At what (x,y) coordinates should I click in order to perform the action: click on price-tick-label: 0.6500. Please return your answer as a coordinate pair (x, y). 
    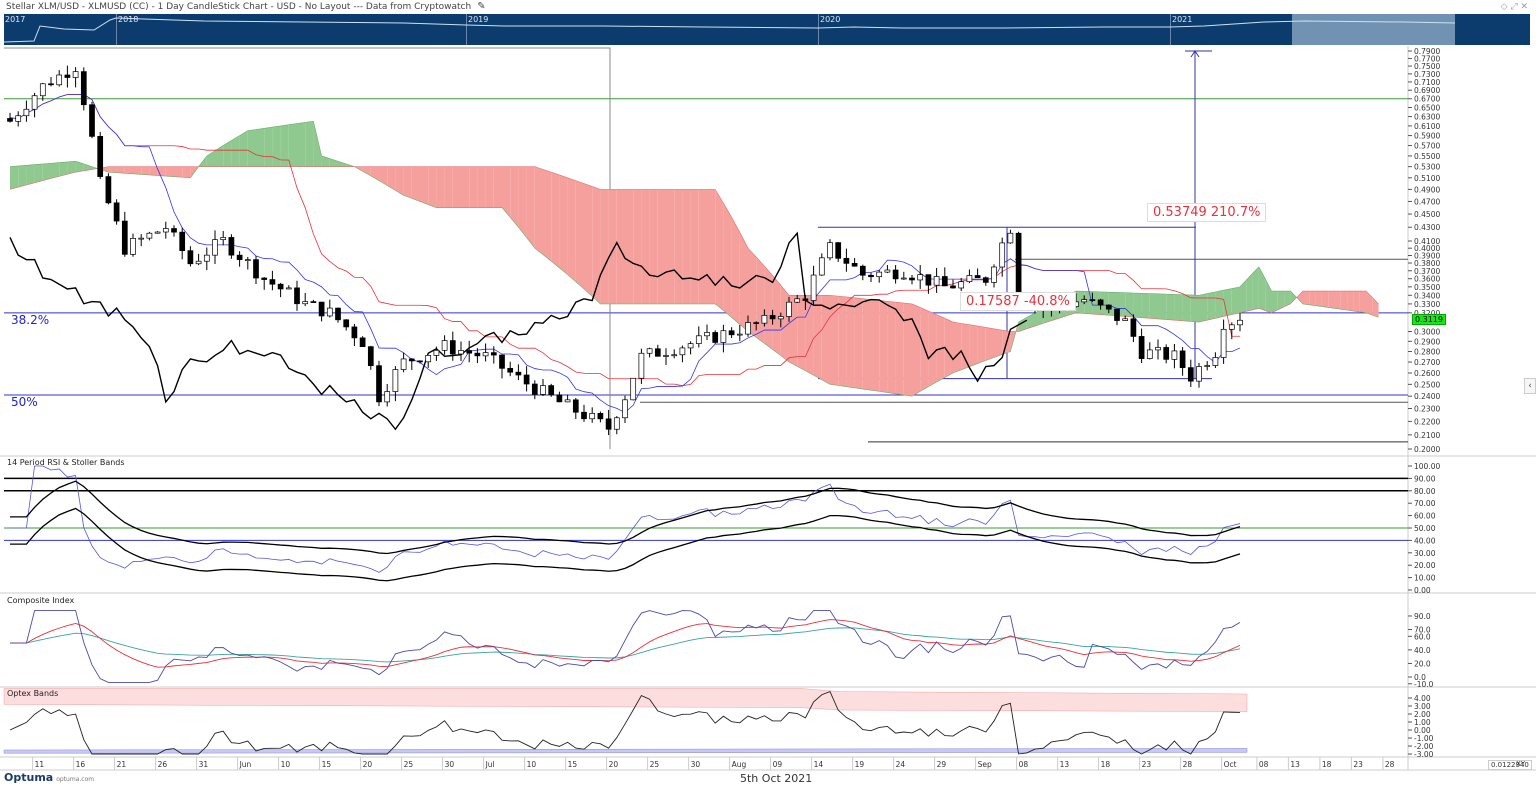
    Looking at the image, I should click on (1427, 108).